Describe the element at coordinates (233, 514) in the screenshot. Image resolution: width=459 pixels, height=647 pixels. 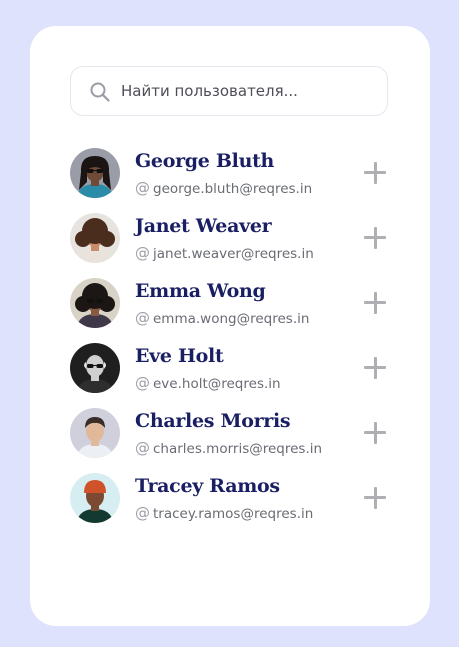
I see `user-email: tracey.ramos@reqres.in` at that location.